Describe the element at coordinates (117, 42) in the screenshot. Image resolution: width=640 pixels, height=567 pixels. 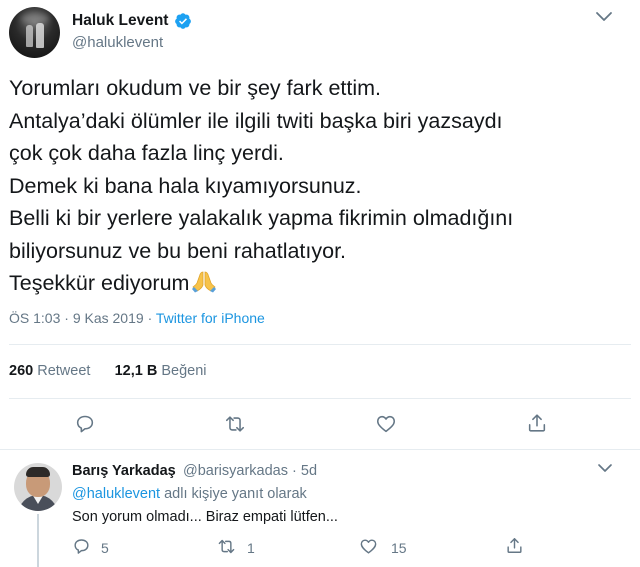
I see `author-handle: @haluklevent` at that location.